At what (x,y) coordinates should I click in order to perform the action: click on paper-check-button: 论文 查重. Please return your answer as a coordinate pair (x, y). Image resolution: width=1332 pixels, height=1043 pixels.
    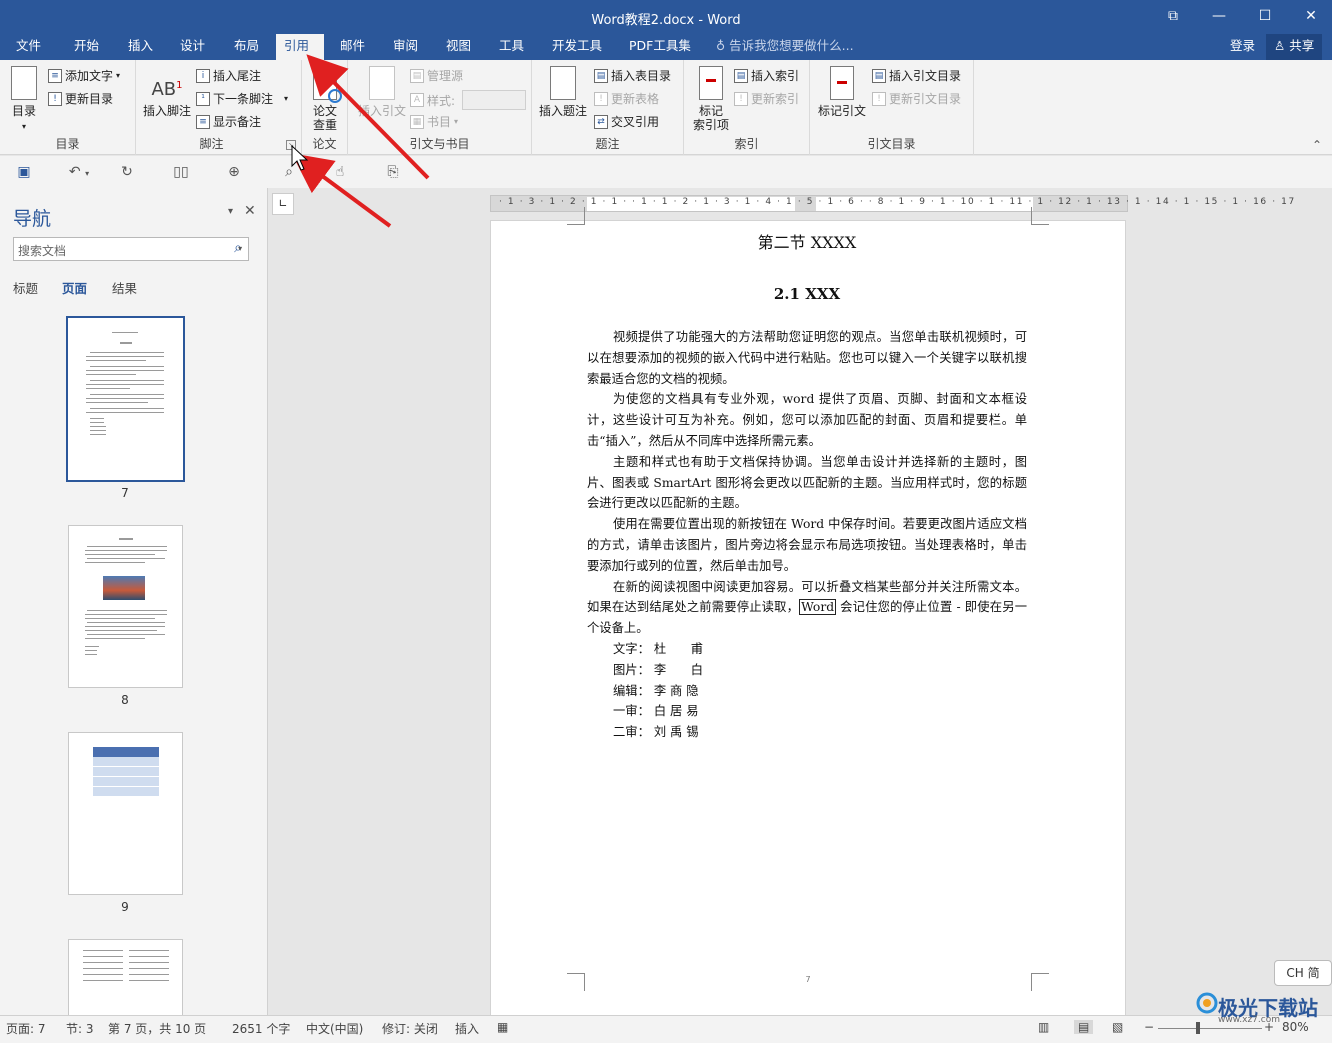
    Looking at the image, I should click on (325, 99).